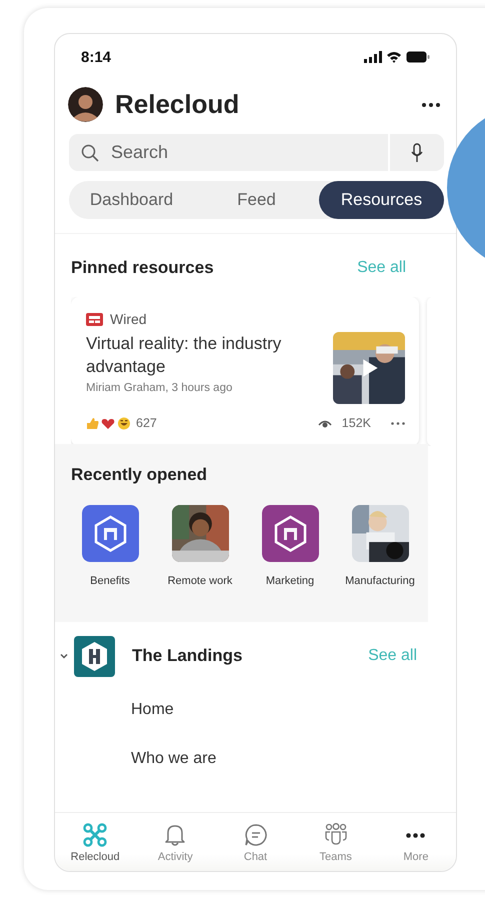  What do you see at coordinates (152, 709) in the screenshot?
I see `site-link: Home` at bounding box center [152, 709].